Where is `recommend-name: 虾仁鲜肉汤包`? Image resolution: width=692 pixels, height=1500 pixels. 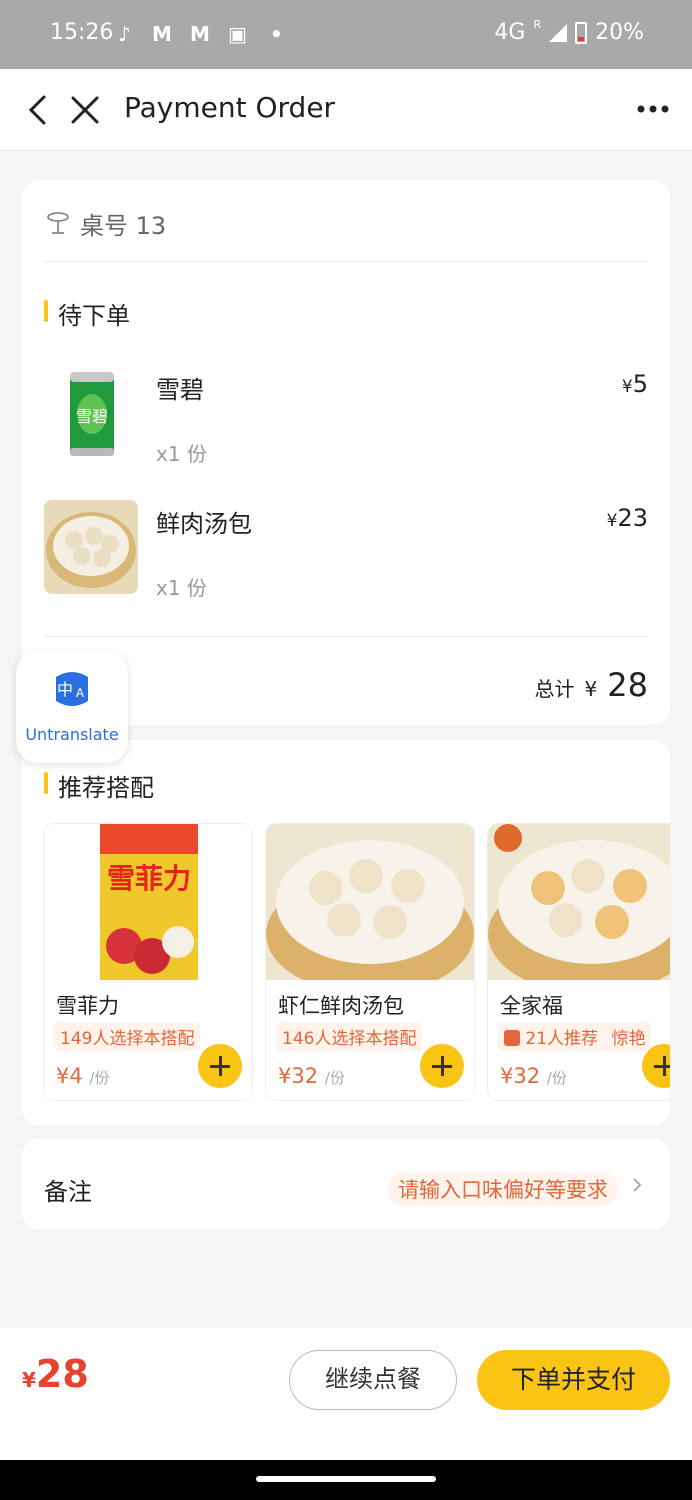 recommend-name: 虾仁鲜肉汤包 is located at coordinates (341, 1006).